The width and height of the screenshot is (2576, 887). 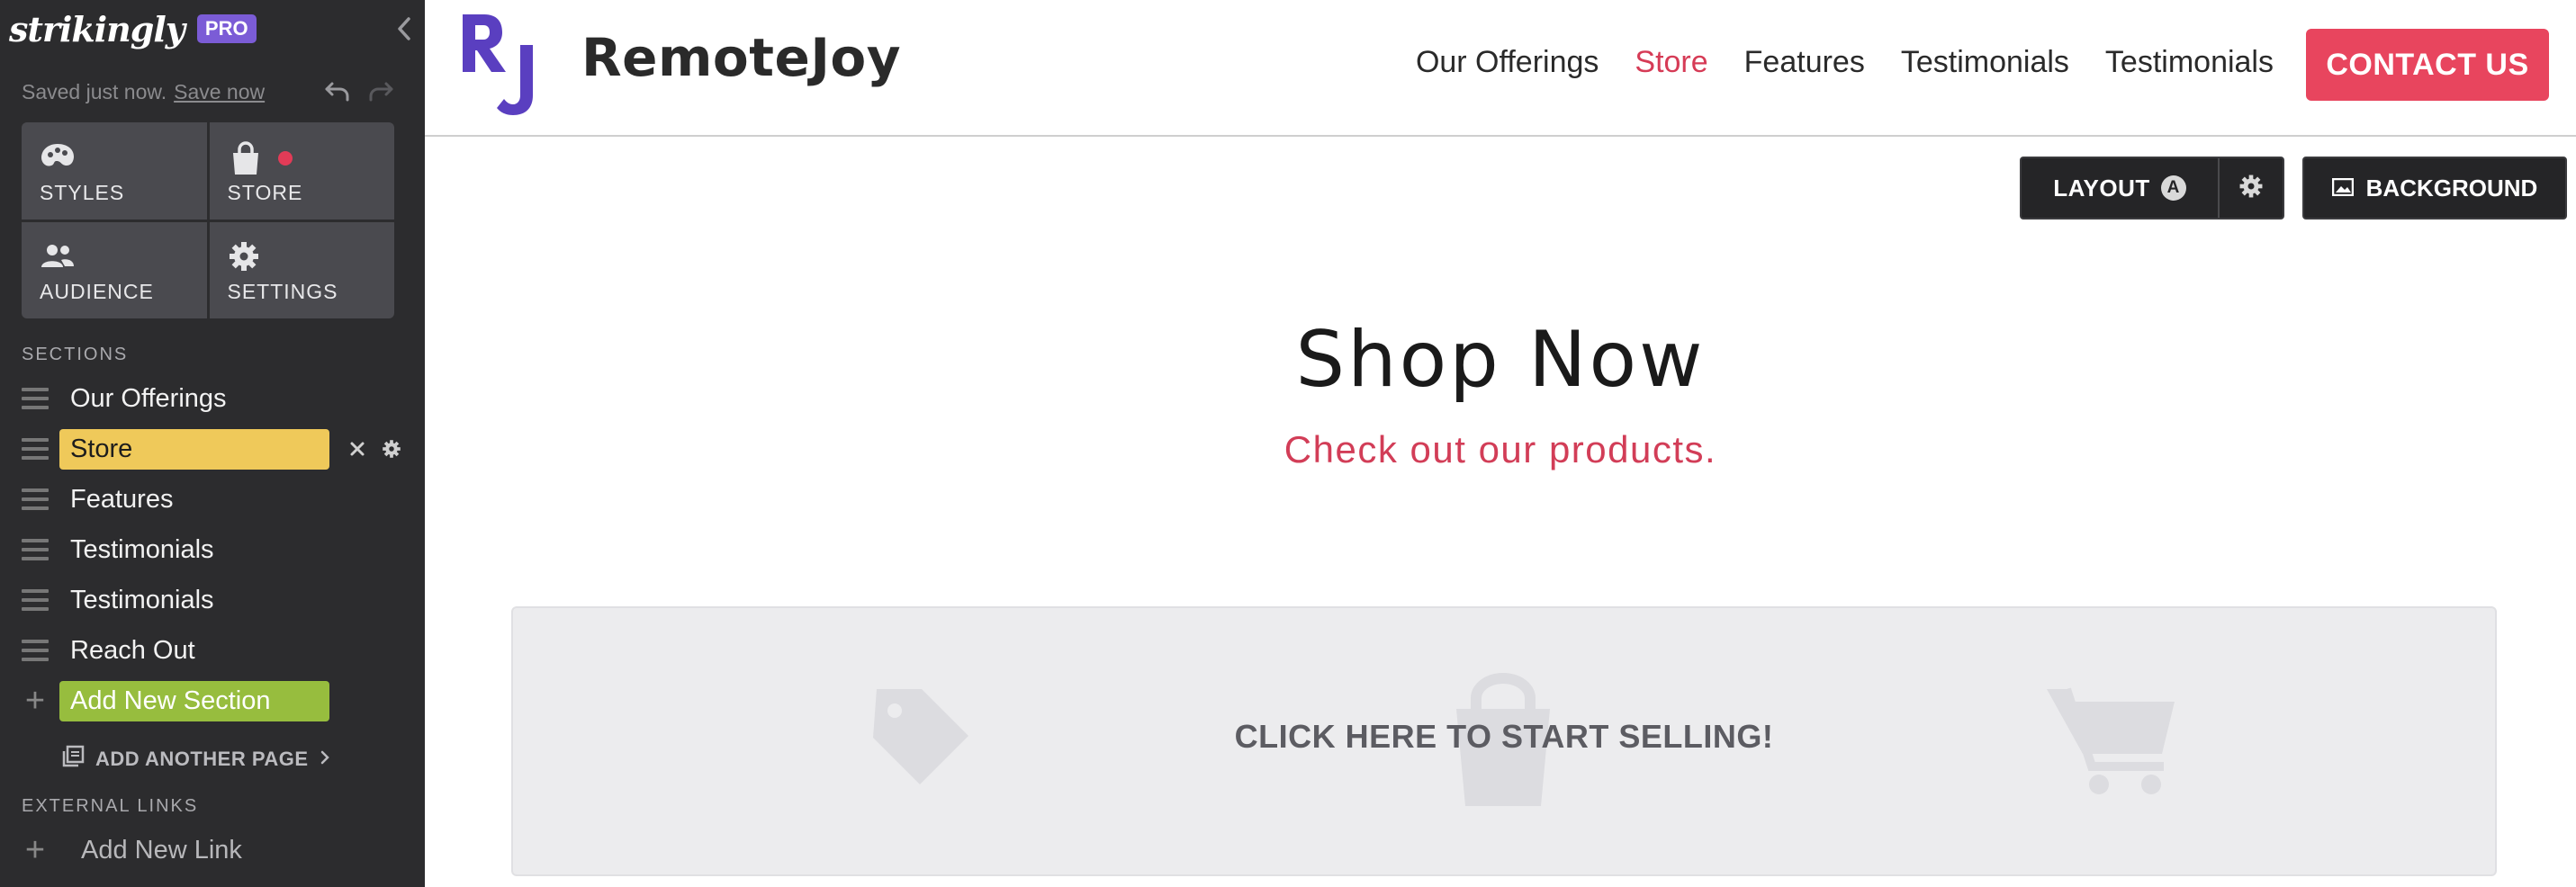 What do you see at coordinates (265, 192) in the screenshot?
I see `store-tile-label: STORE` at bounding box center [265, 192].